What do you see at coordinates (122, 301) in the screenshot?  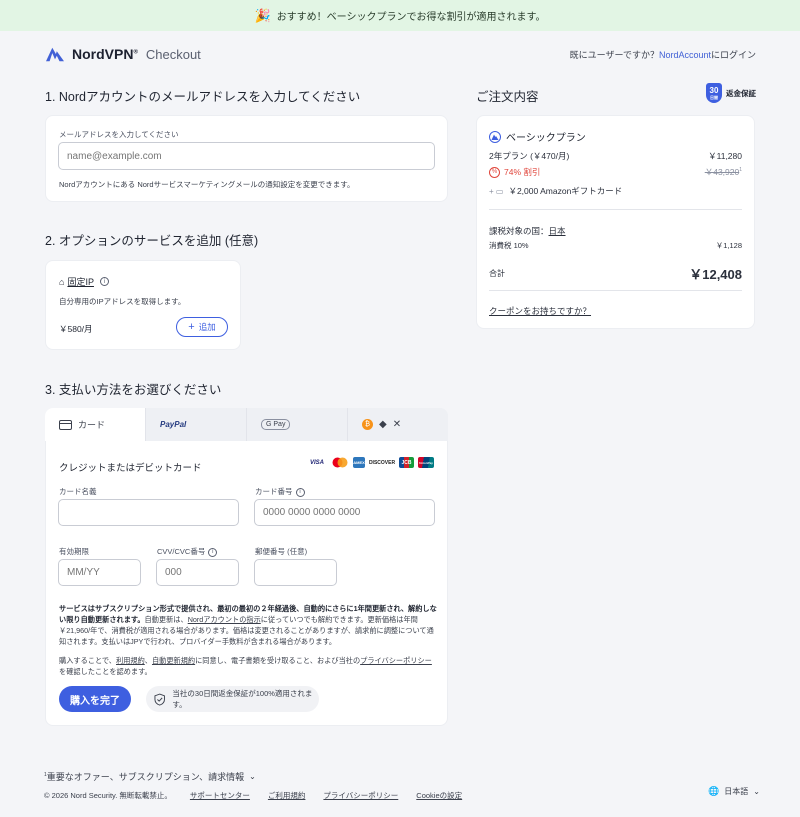 I see `static-ip-desc: 自分専用のIPアドレスを取得します。` at bounding box center [122, 301].